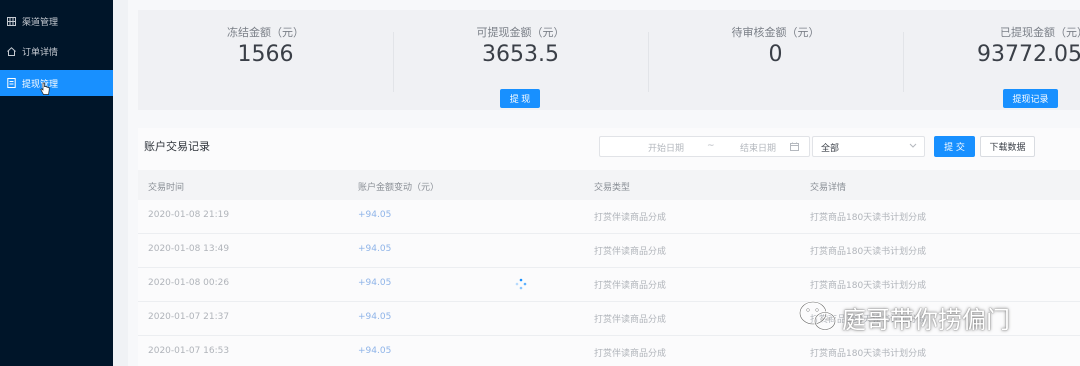  Describe the element at coordinates (704, 146) in the screenshot. I see `date-range-picker: 开始日期 ~ 结束日期` at that location.